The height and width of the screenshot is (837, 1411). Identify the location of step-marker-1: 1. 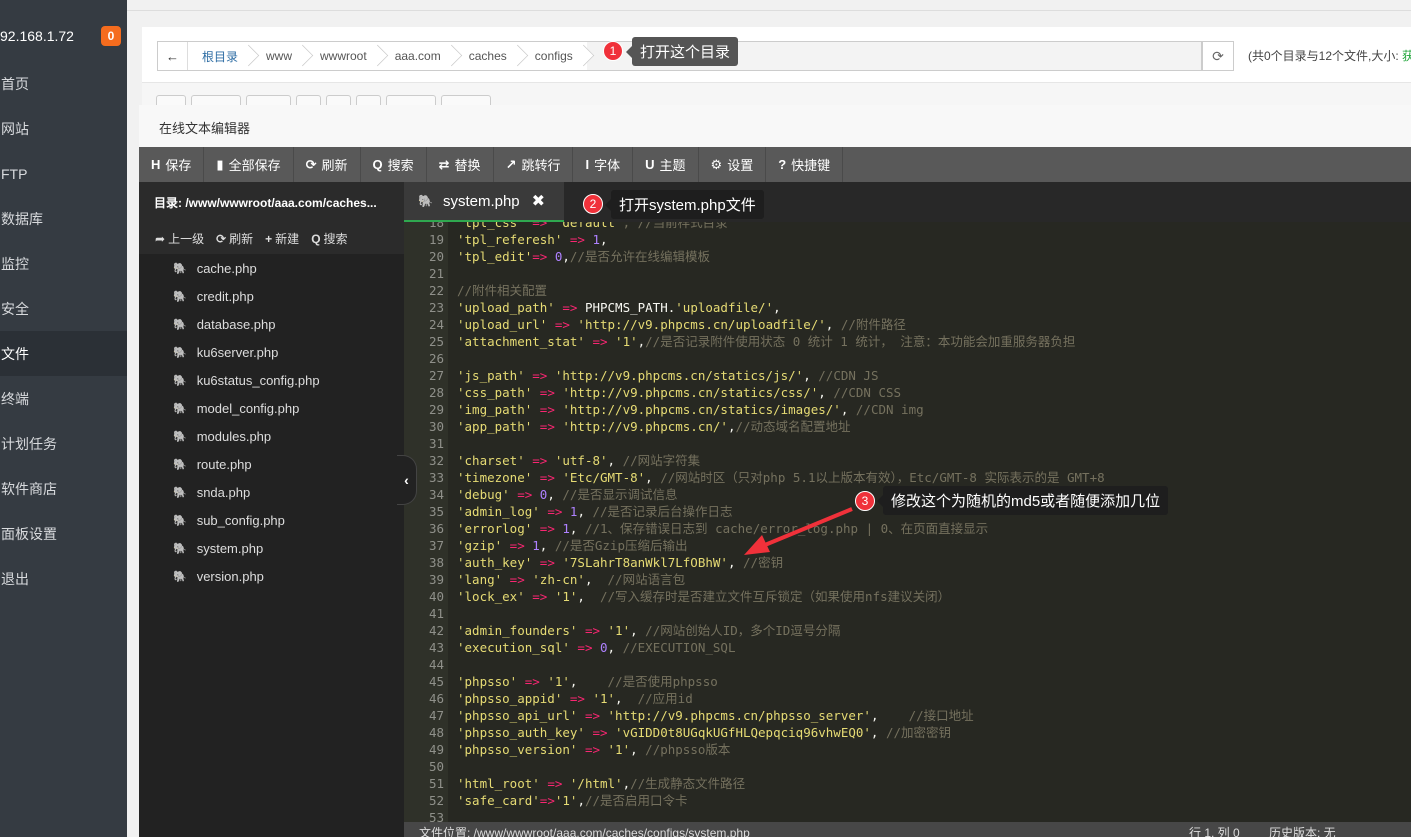
(613, 51).